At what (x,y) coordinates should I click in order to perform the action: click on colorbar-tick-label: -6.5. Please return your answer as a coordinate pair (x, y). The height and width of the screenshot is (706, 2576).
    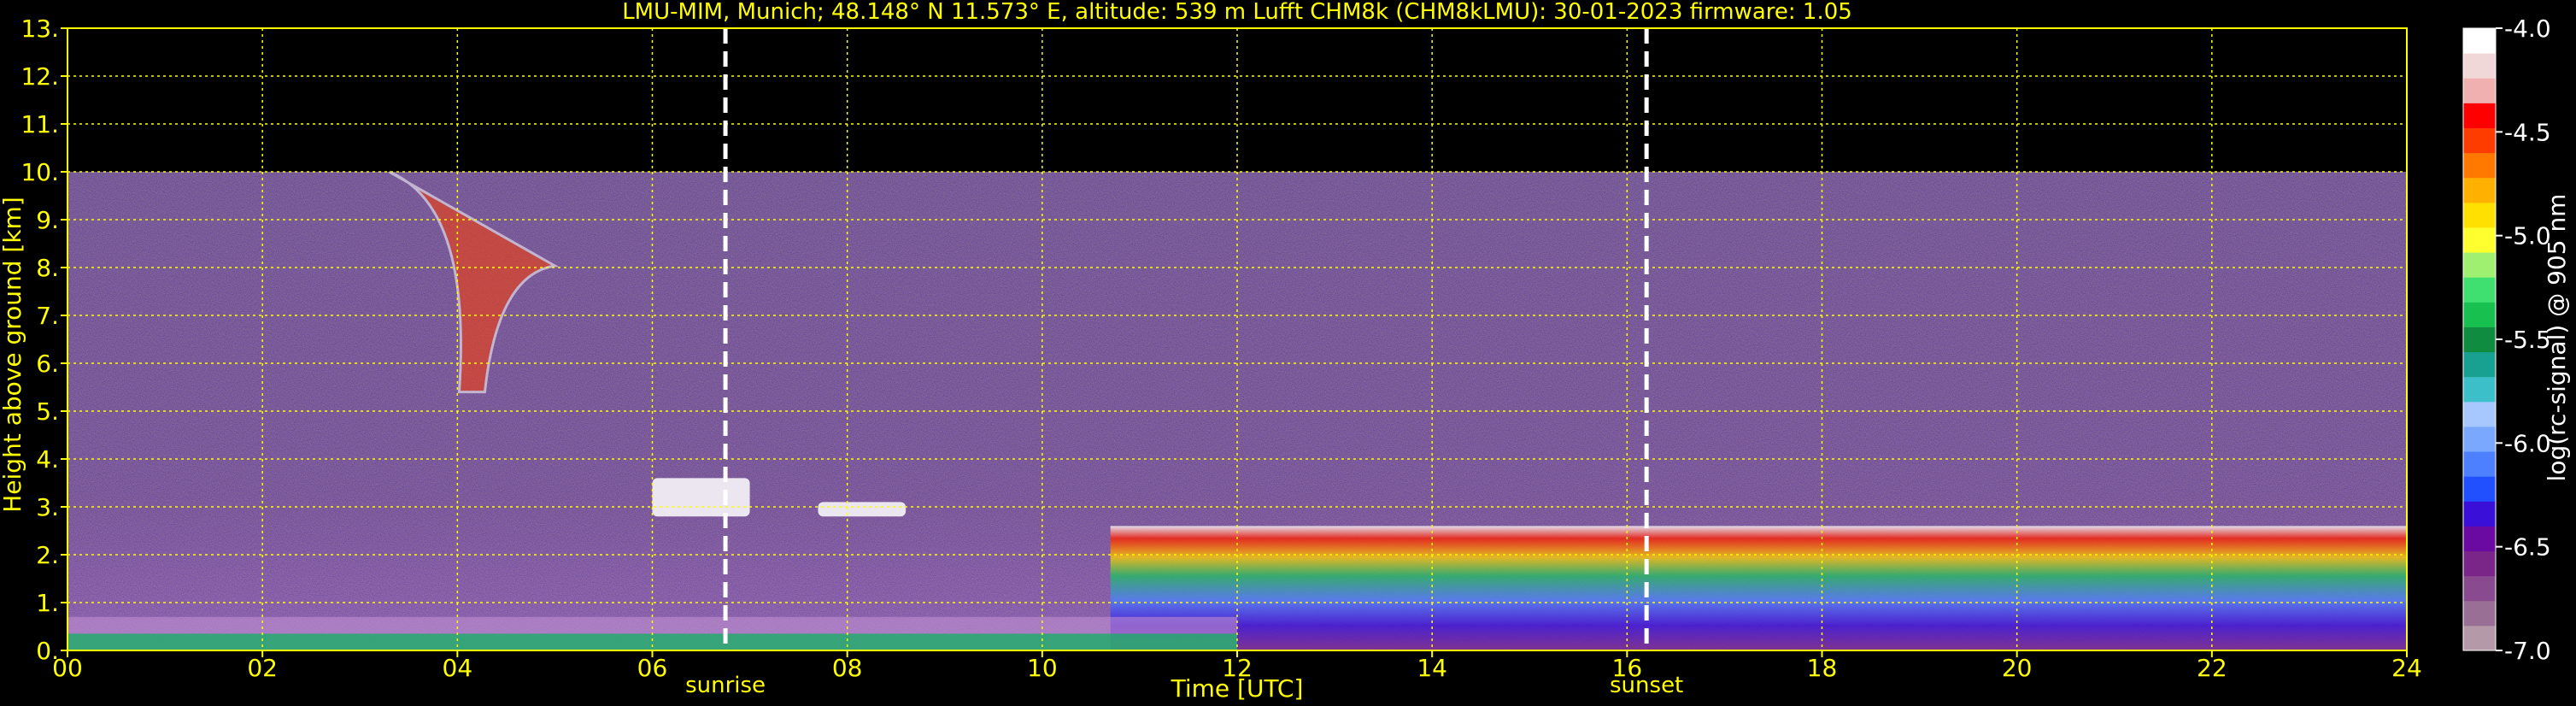
    Looking at the image, I should click on (2527, 547).